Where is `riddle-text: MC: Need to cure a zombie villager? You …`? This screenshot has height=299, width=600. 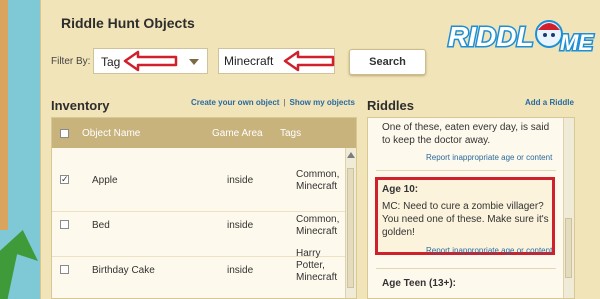
riddle-text: MC: Need to cure a zombie villager? You … is located at coordinates (465, 219).